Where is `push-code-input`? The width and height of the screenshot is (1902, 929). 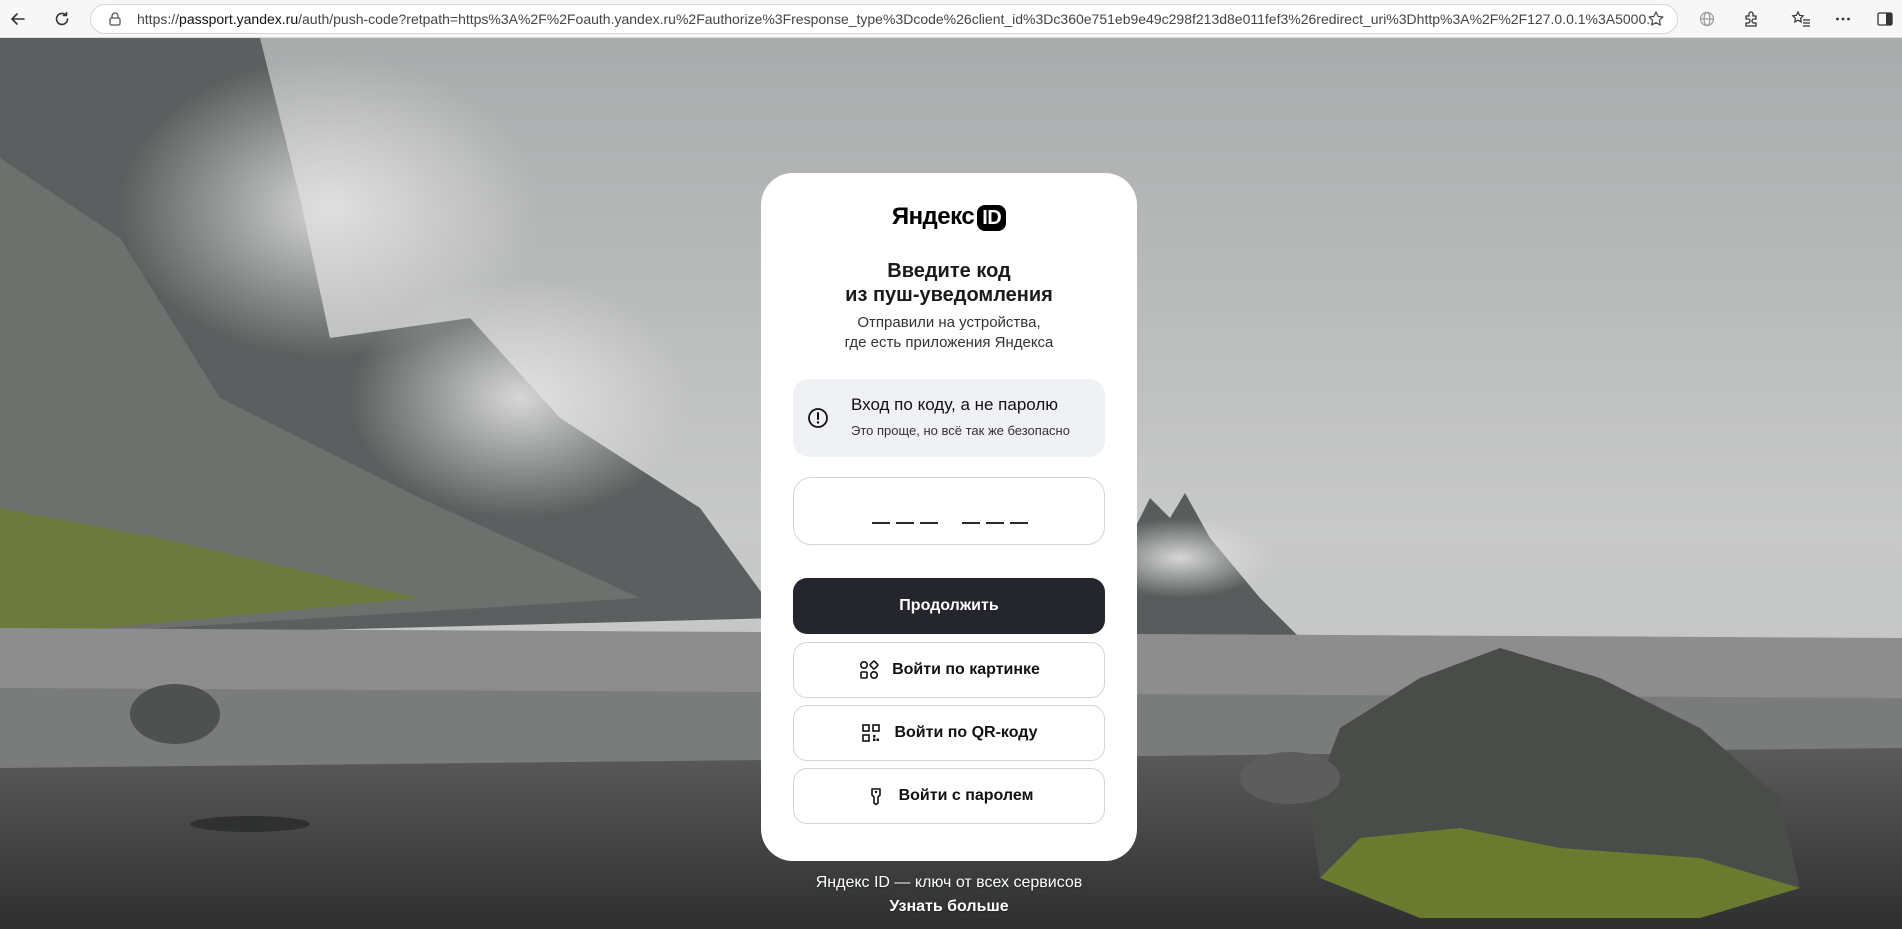 push-code-input is located at coordinates (949, 511).